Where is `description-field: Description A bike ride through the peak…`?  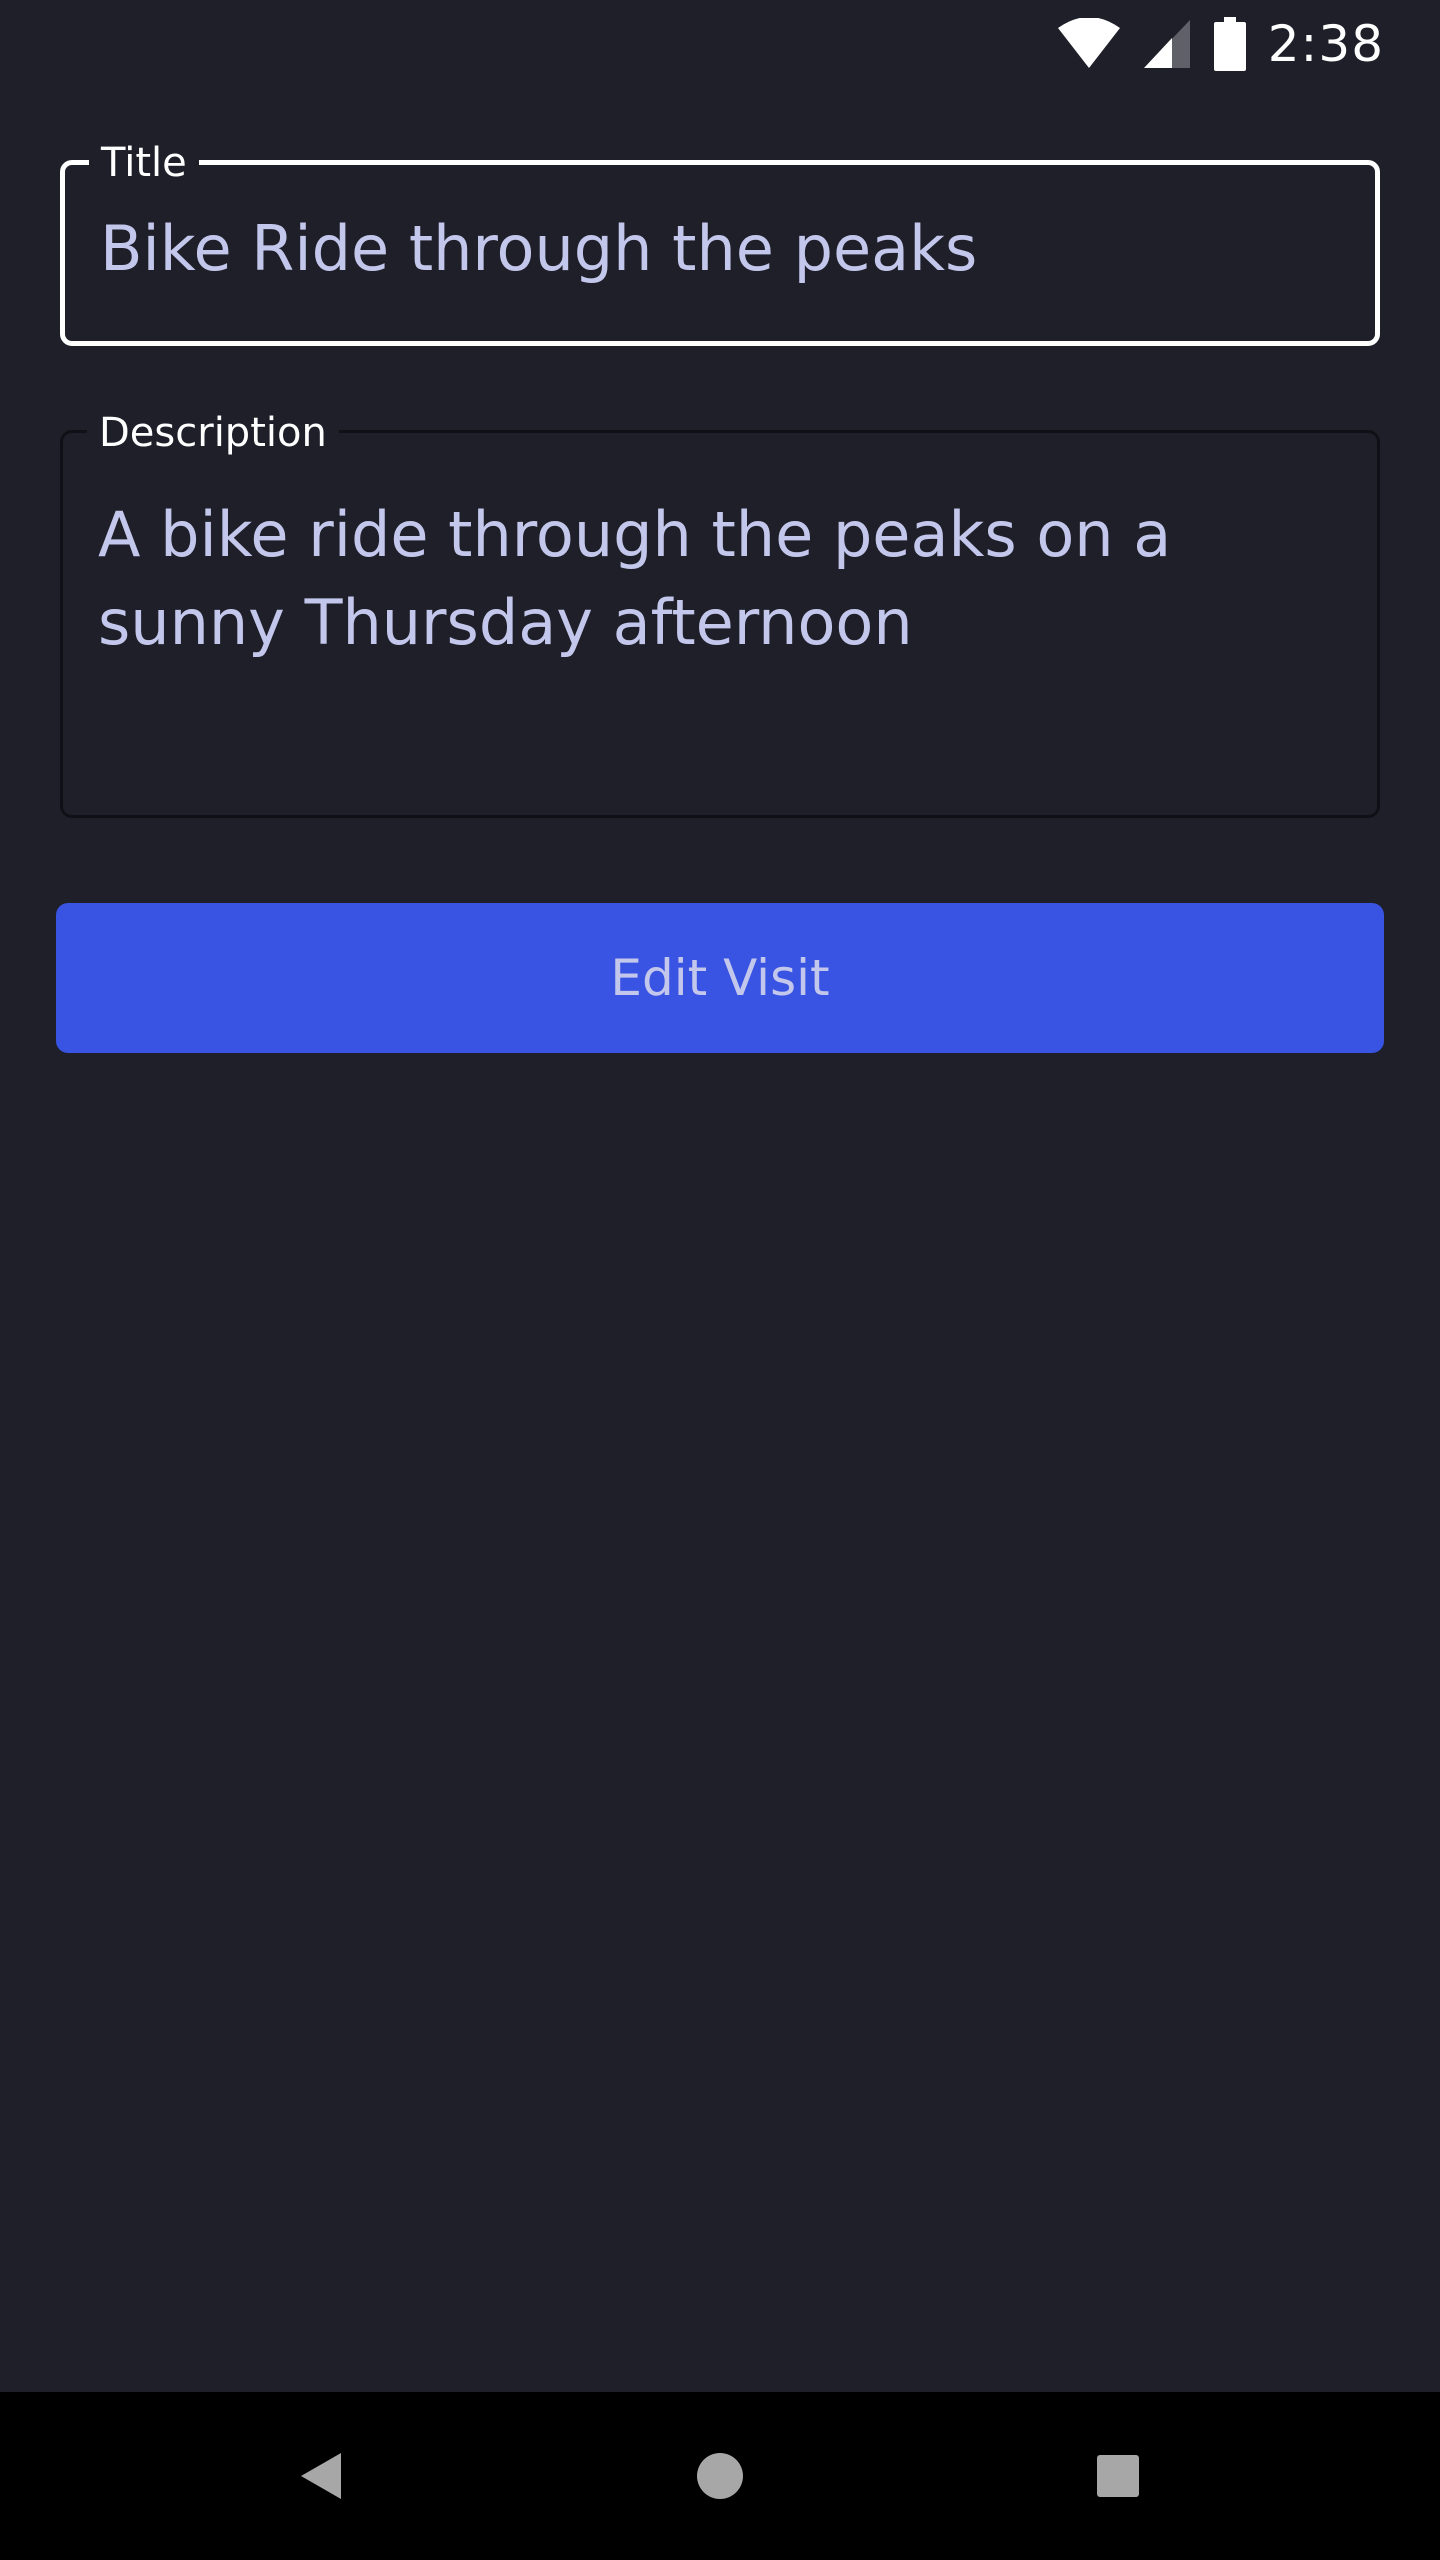
description-field: Description A bike ride through the peak… is located at coordinates (720, 613).